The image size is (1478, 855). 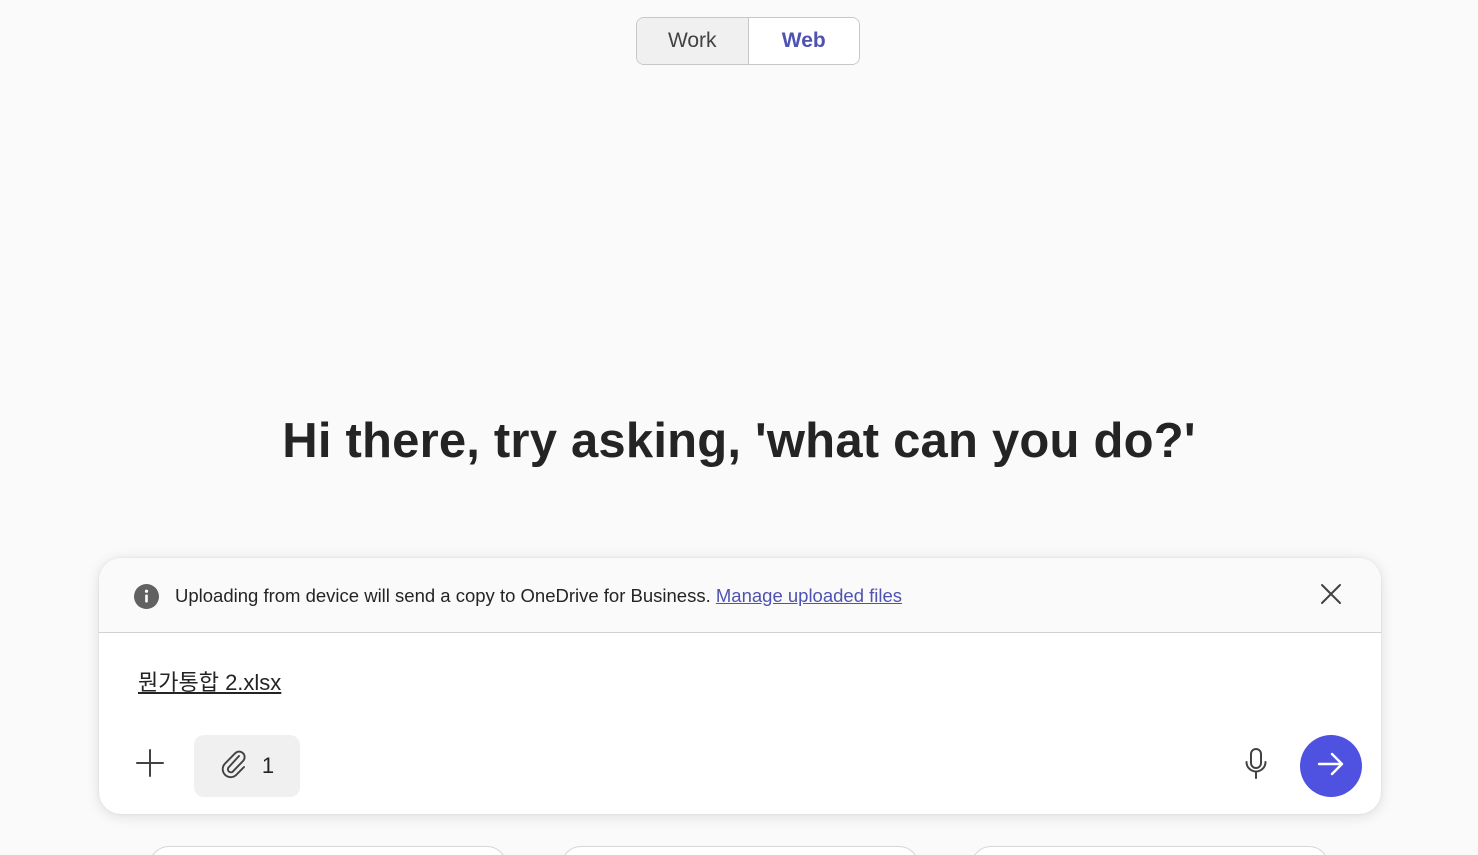 What do you see at coordinates (234, 766) in the screenshot?
I see `paperclip-icon` at bounding box center [234, 766].